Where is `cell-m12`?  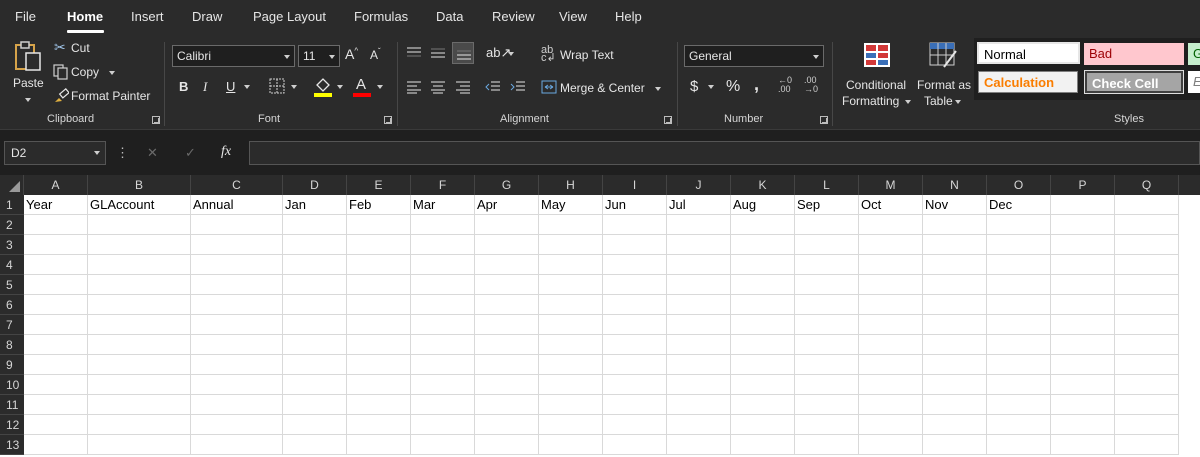
cell-m12 is located at coordinates (891, 425).